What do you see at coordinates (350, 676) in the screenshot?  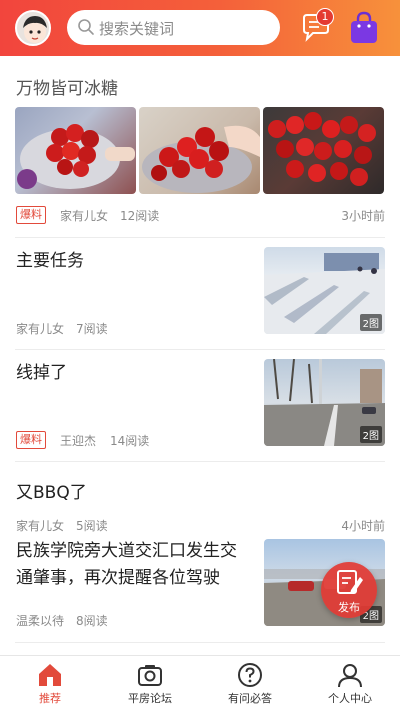 I see `user-icon` at bounding box center [350, 676].